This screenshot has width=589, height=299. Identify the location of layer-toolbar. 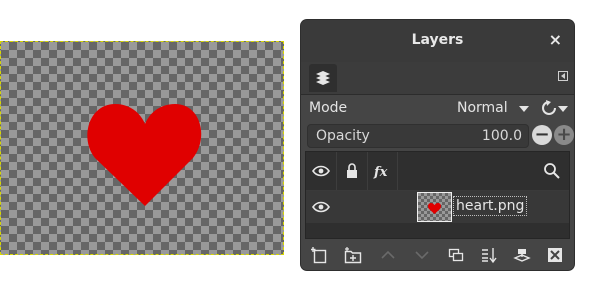
(437, 255).